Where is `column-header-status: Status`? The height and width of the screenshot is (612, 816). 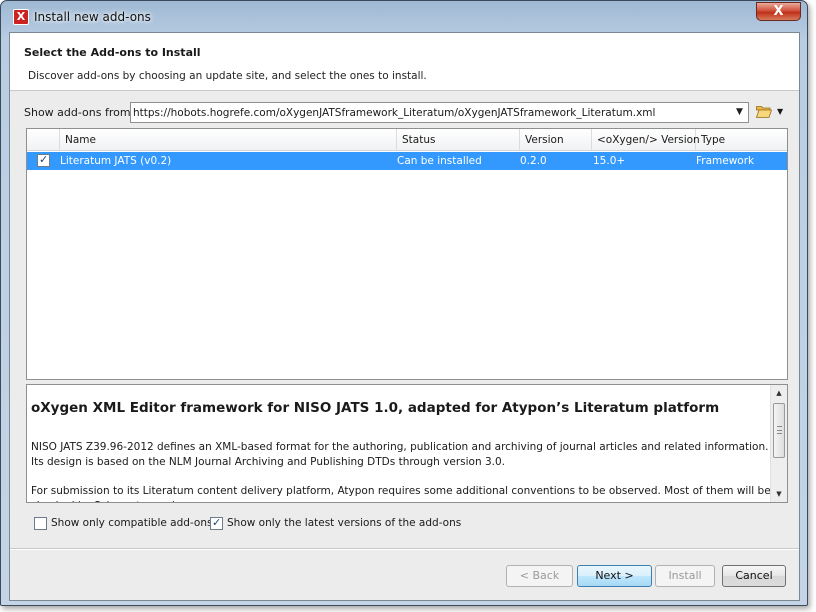 column-header-status: Status is located at coordinates (458, 139).